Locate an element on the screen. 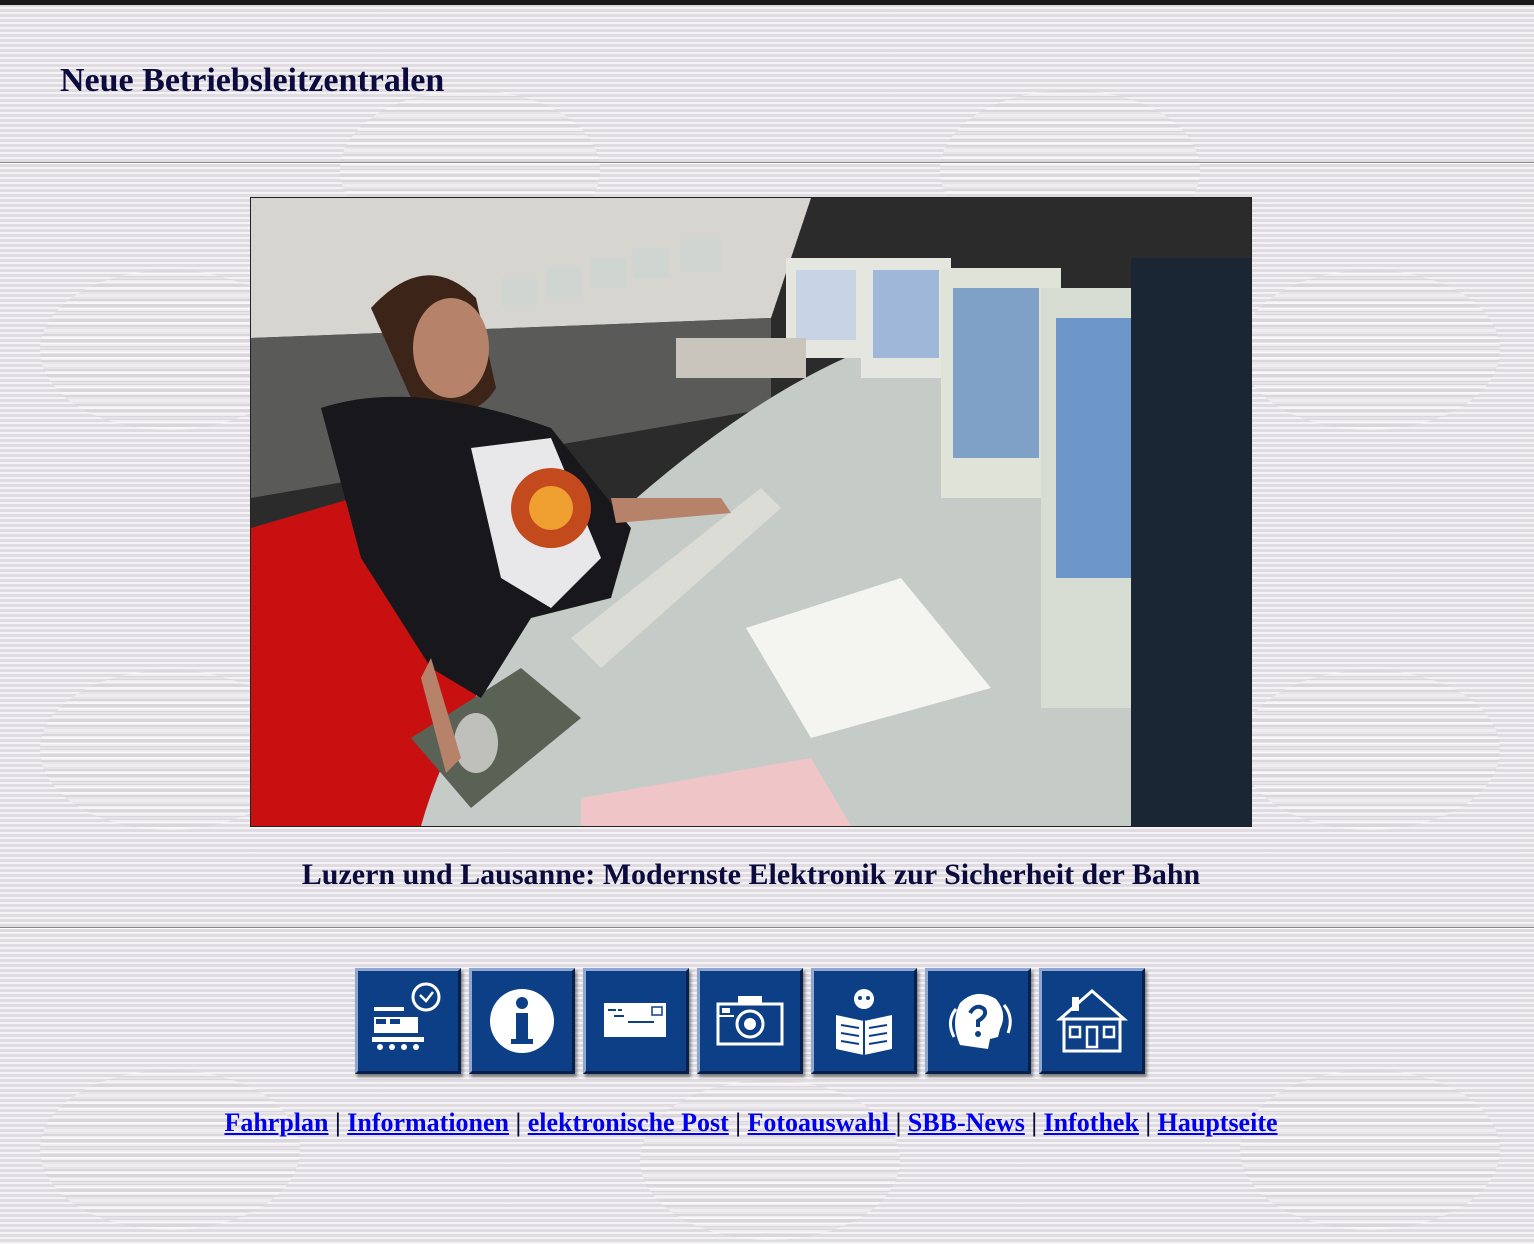 This screenshot has height=1244, width=1534. informationen-button is located at coordinates (522, 1021).